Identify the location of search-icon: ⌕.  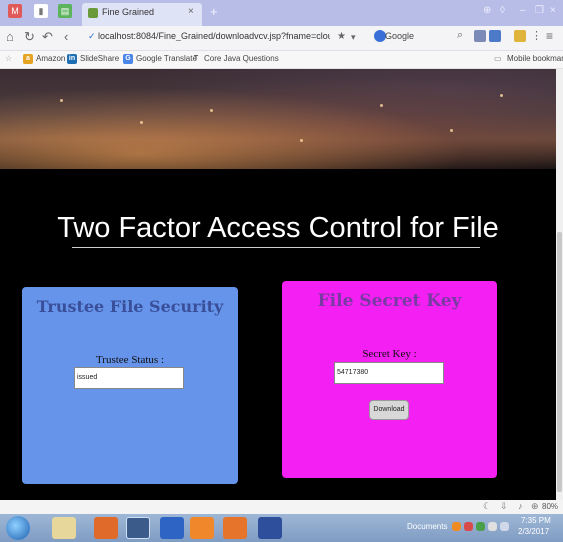
(460, 35).